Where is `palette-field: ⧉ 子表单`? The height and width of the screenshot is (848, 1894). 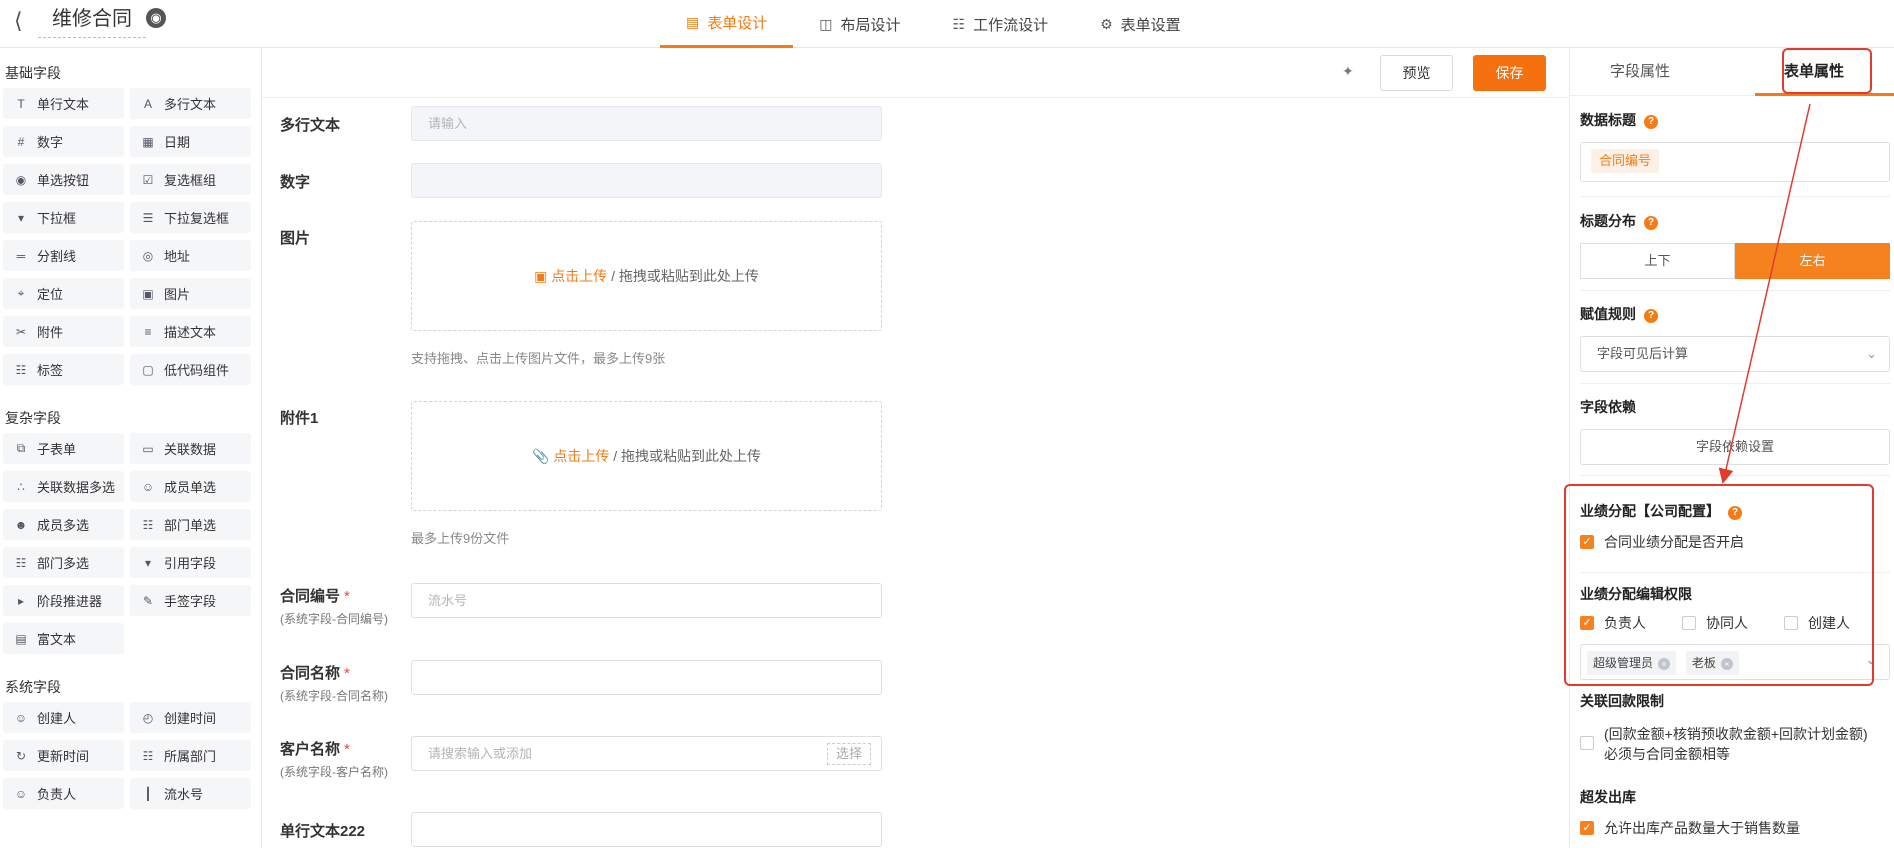 palette-field: ⧉ 子表单 is located at coordinates (63, 448).